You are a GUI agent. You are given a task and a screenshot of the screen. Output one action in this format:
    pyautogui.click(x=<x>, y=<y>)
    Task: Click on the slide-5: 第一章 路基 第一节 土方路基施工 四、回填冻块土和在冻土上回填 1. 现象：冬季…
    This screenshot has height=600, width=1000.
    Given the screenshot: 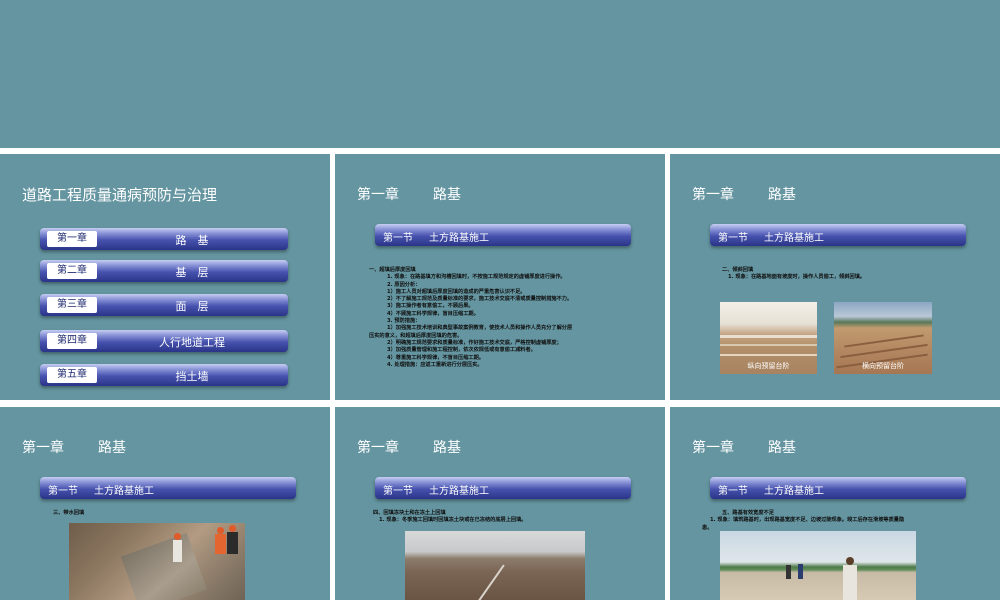 What is the action you would take?
    pyautogui.click(x=500, y=503)
    